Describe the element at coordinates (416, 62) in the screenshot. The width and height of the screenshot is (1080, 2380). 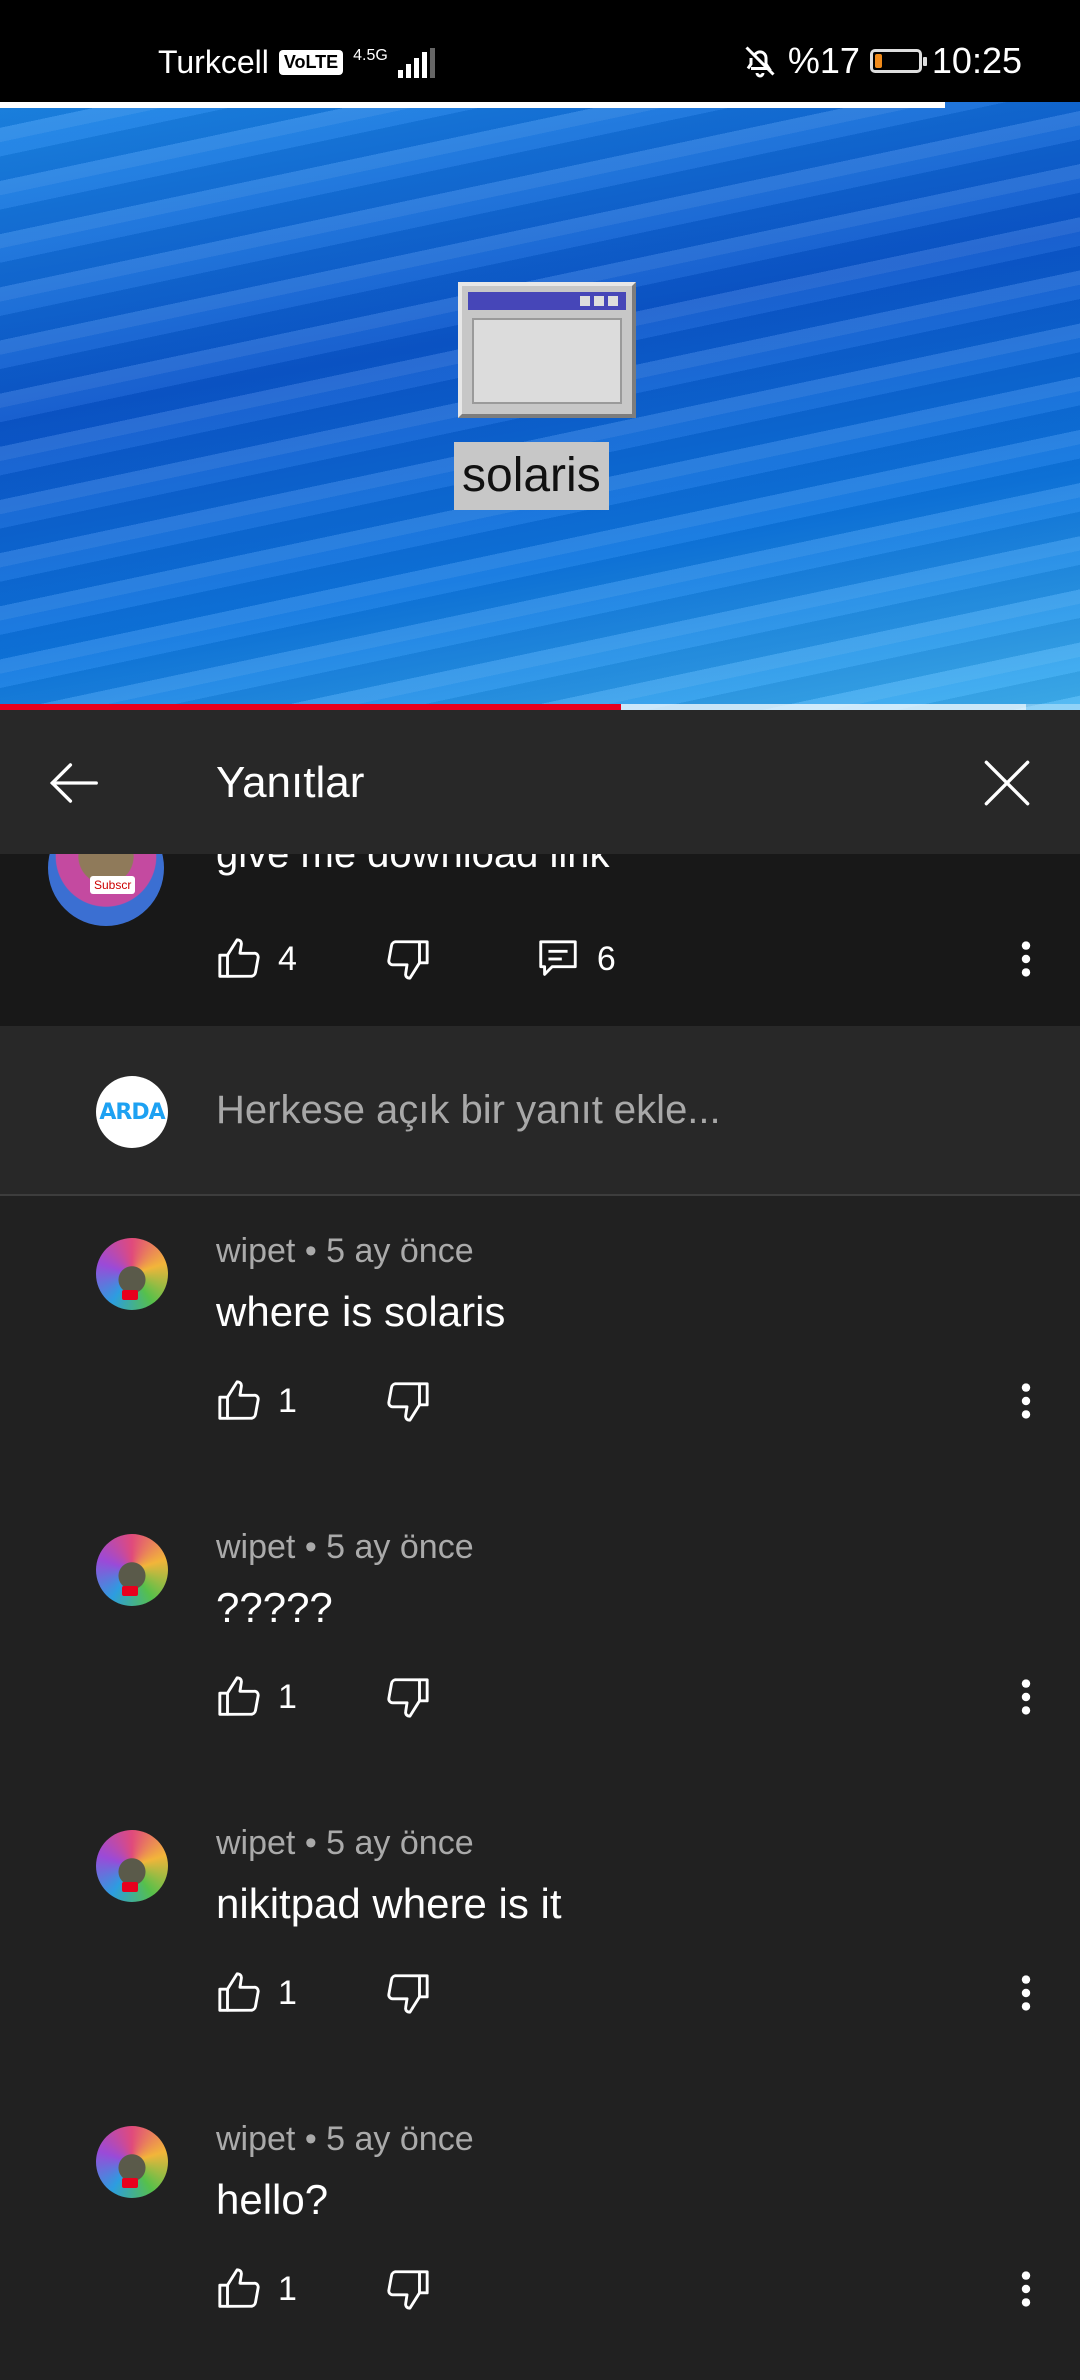
I see `signal-icon` at that location.